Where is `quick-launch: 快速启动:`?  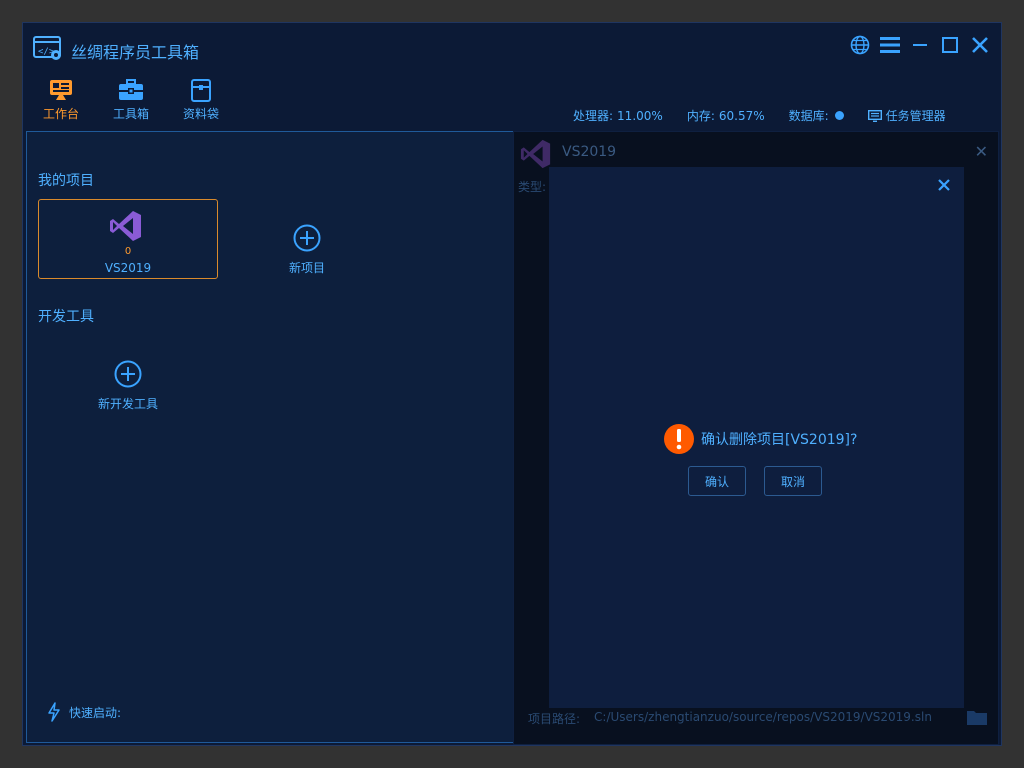
quick-launch: 快速启动: is located at coordinates (84, 712).